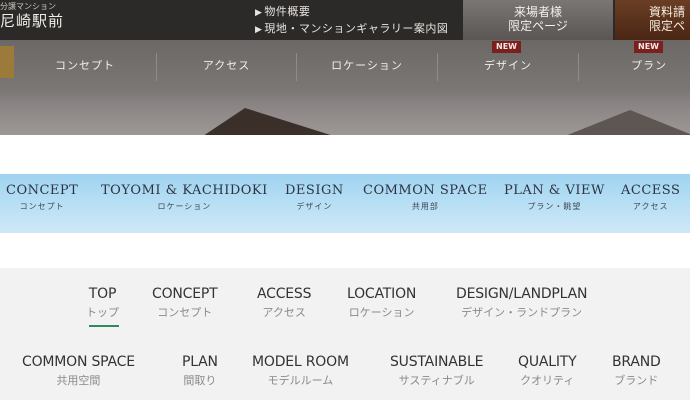  What do you see at coordinates (7, 62) in the screenshot?
I see `menu-tab` at bounding box center [7, 62].